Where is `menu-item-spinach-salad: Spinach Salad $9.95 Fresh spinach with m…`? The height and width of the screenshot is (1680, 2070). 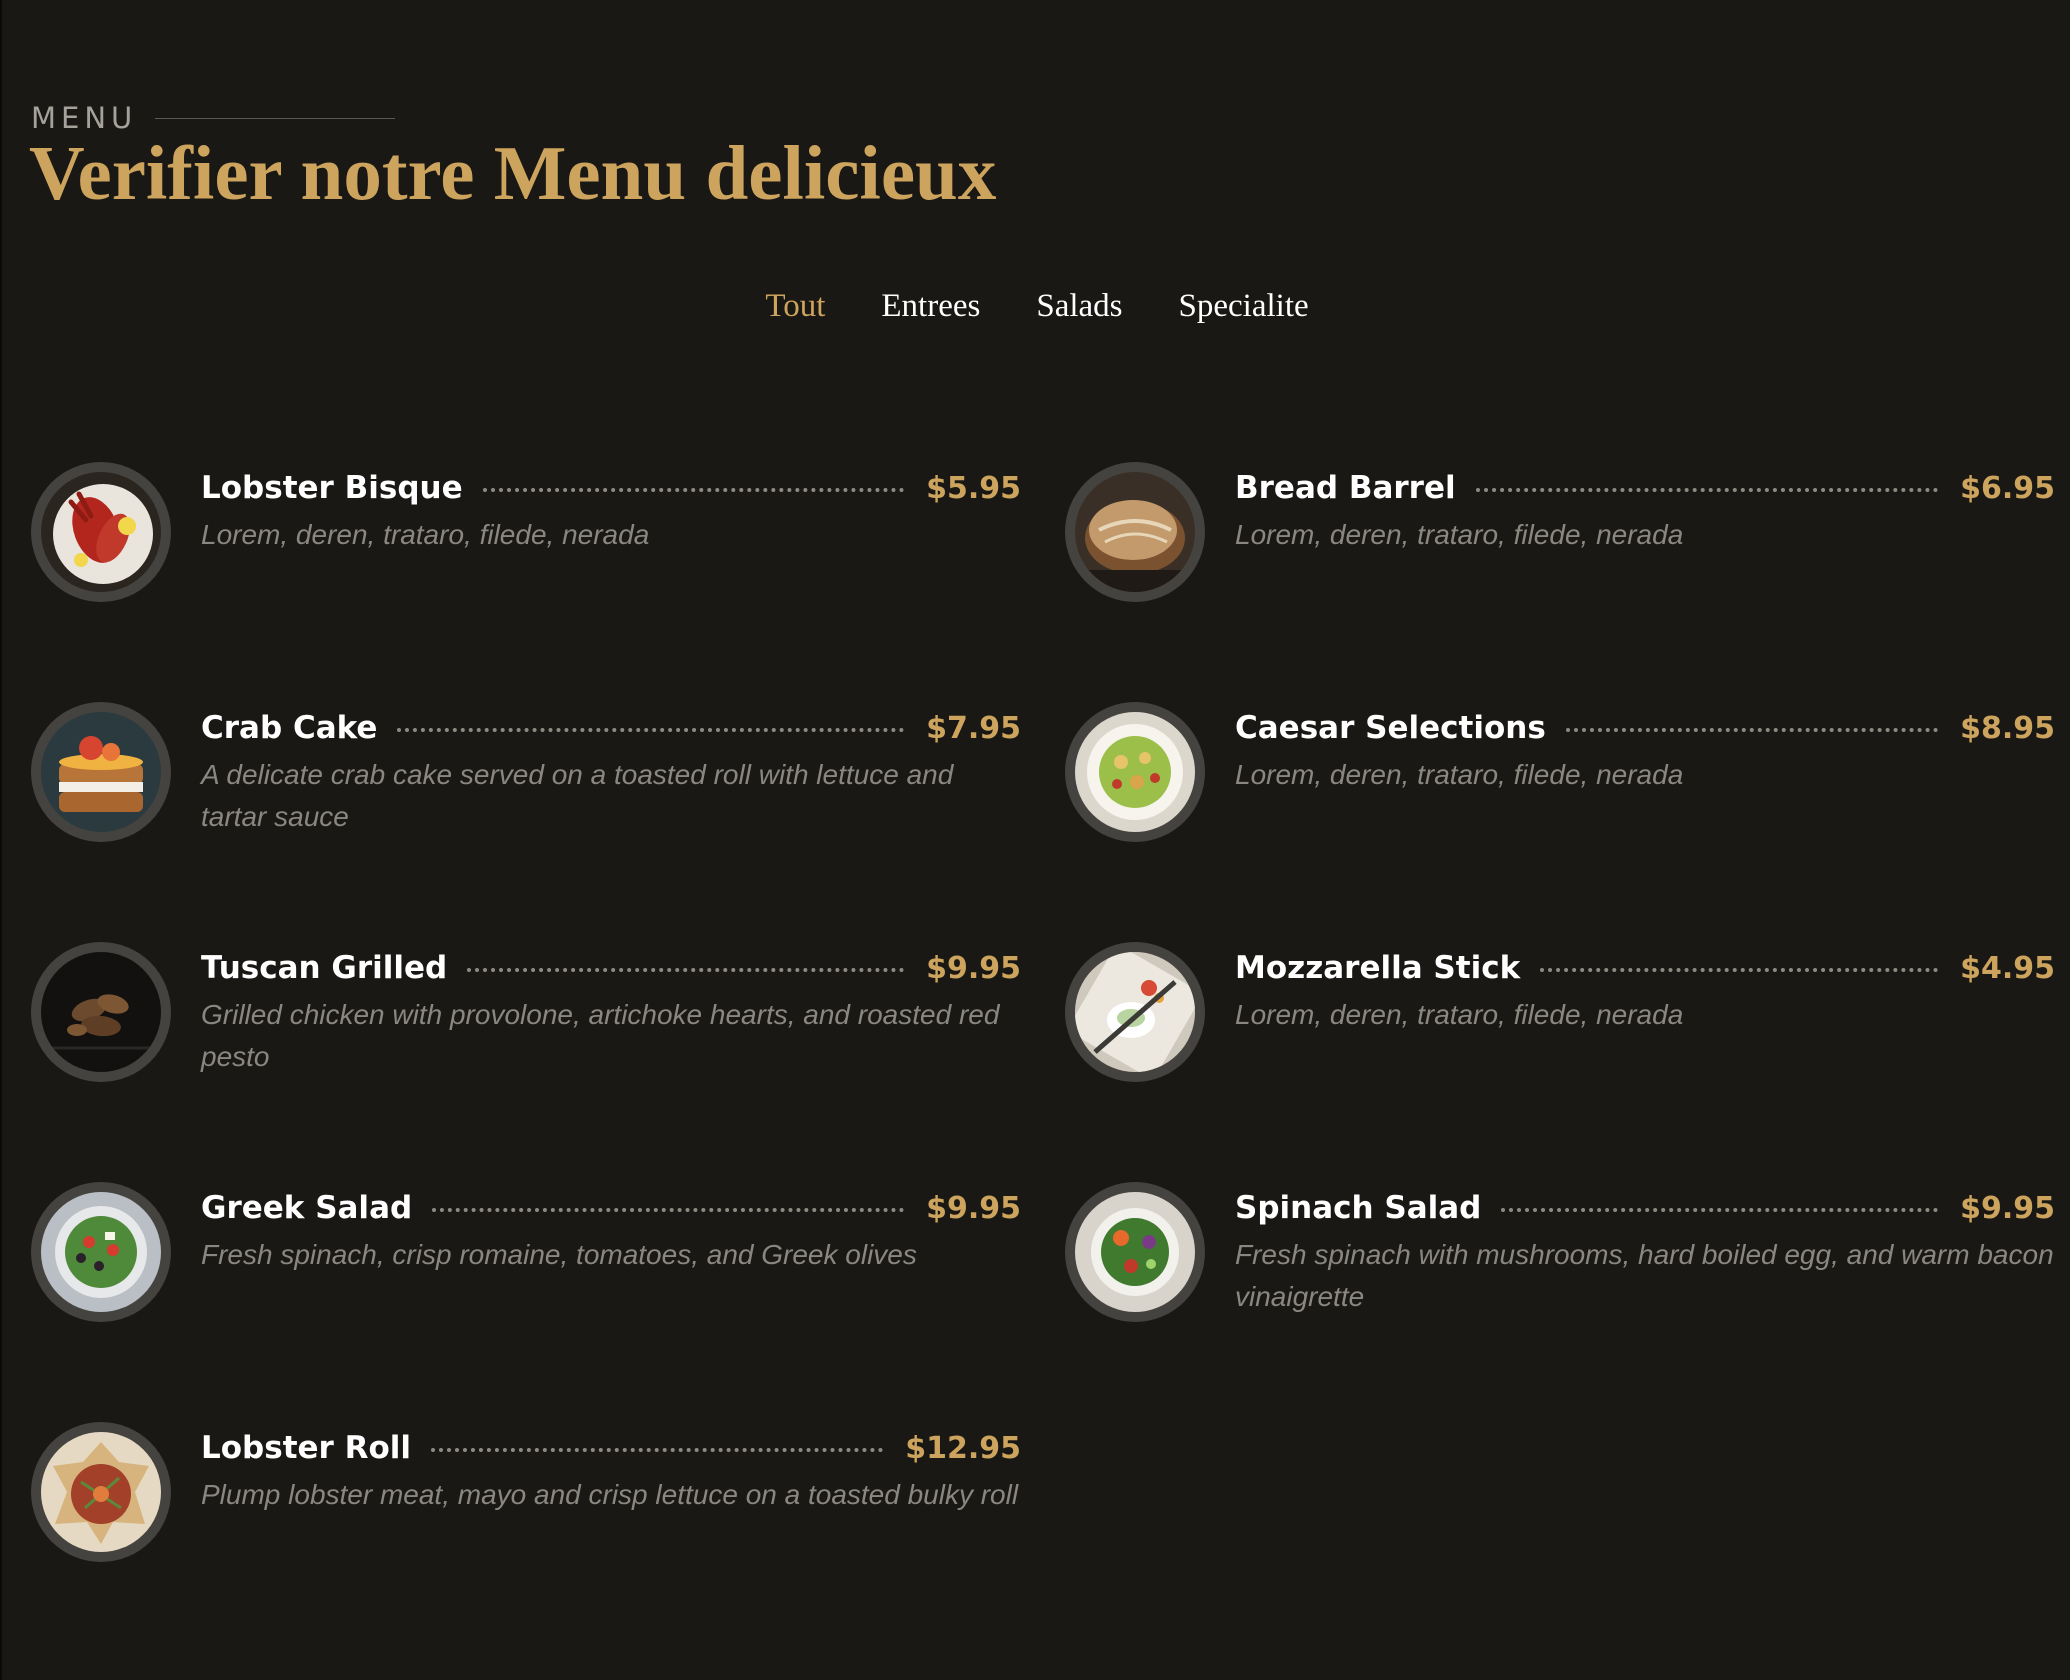 menu-item-spinach-salad: Spinach Salad $9.95 Fresh spinach with m… is located at coordinates (1560, 1262).